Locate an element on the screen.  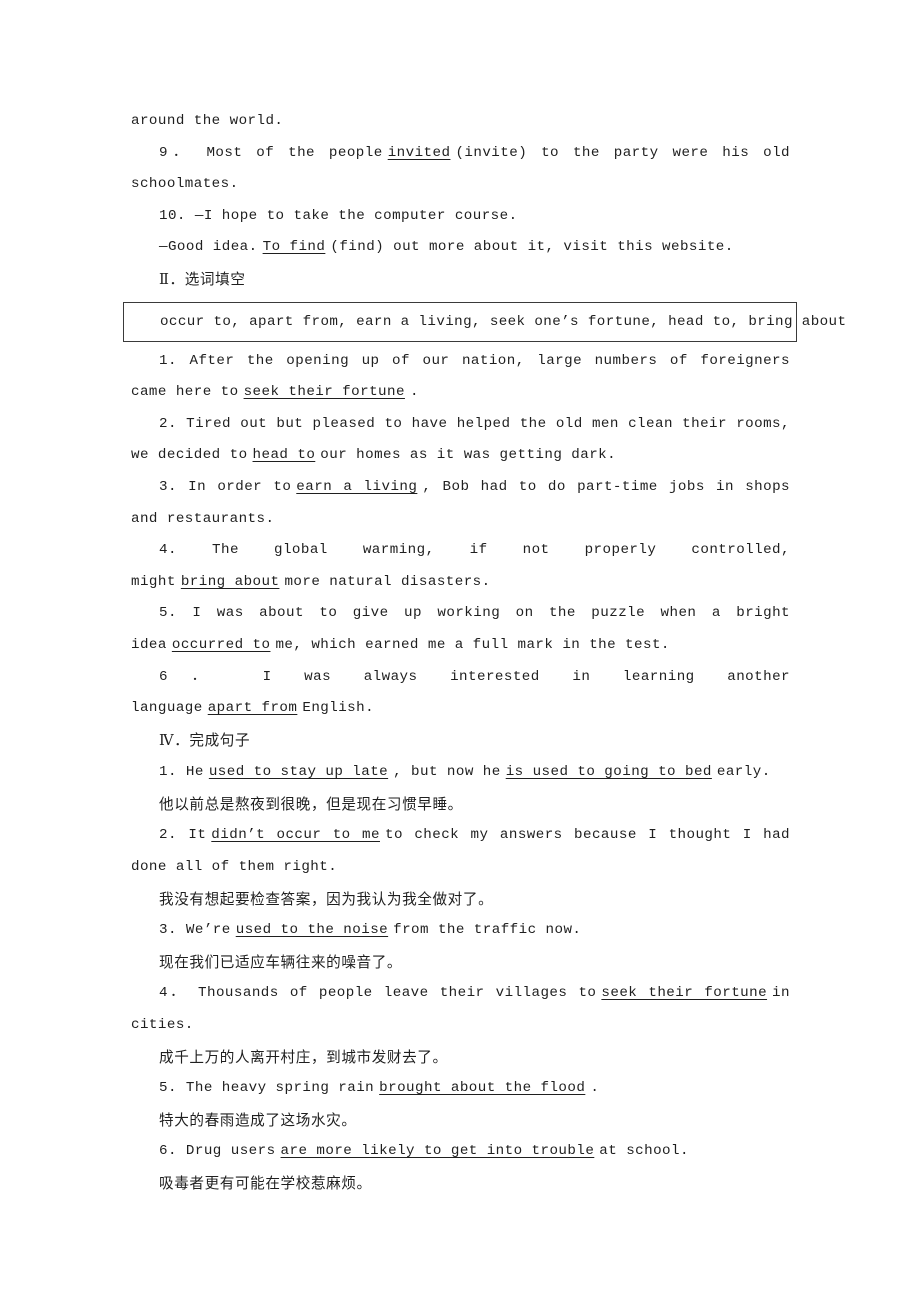
item-text-after: more natural disasters. is located at coordinates (387, 581).